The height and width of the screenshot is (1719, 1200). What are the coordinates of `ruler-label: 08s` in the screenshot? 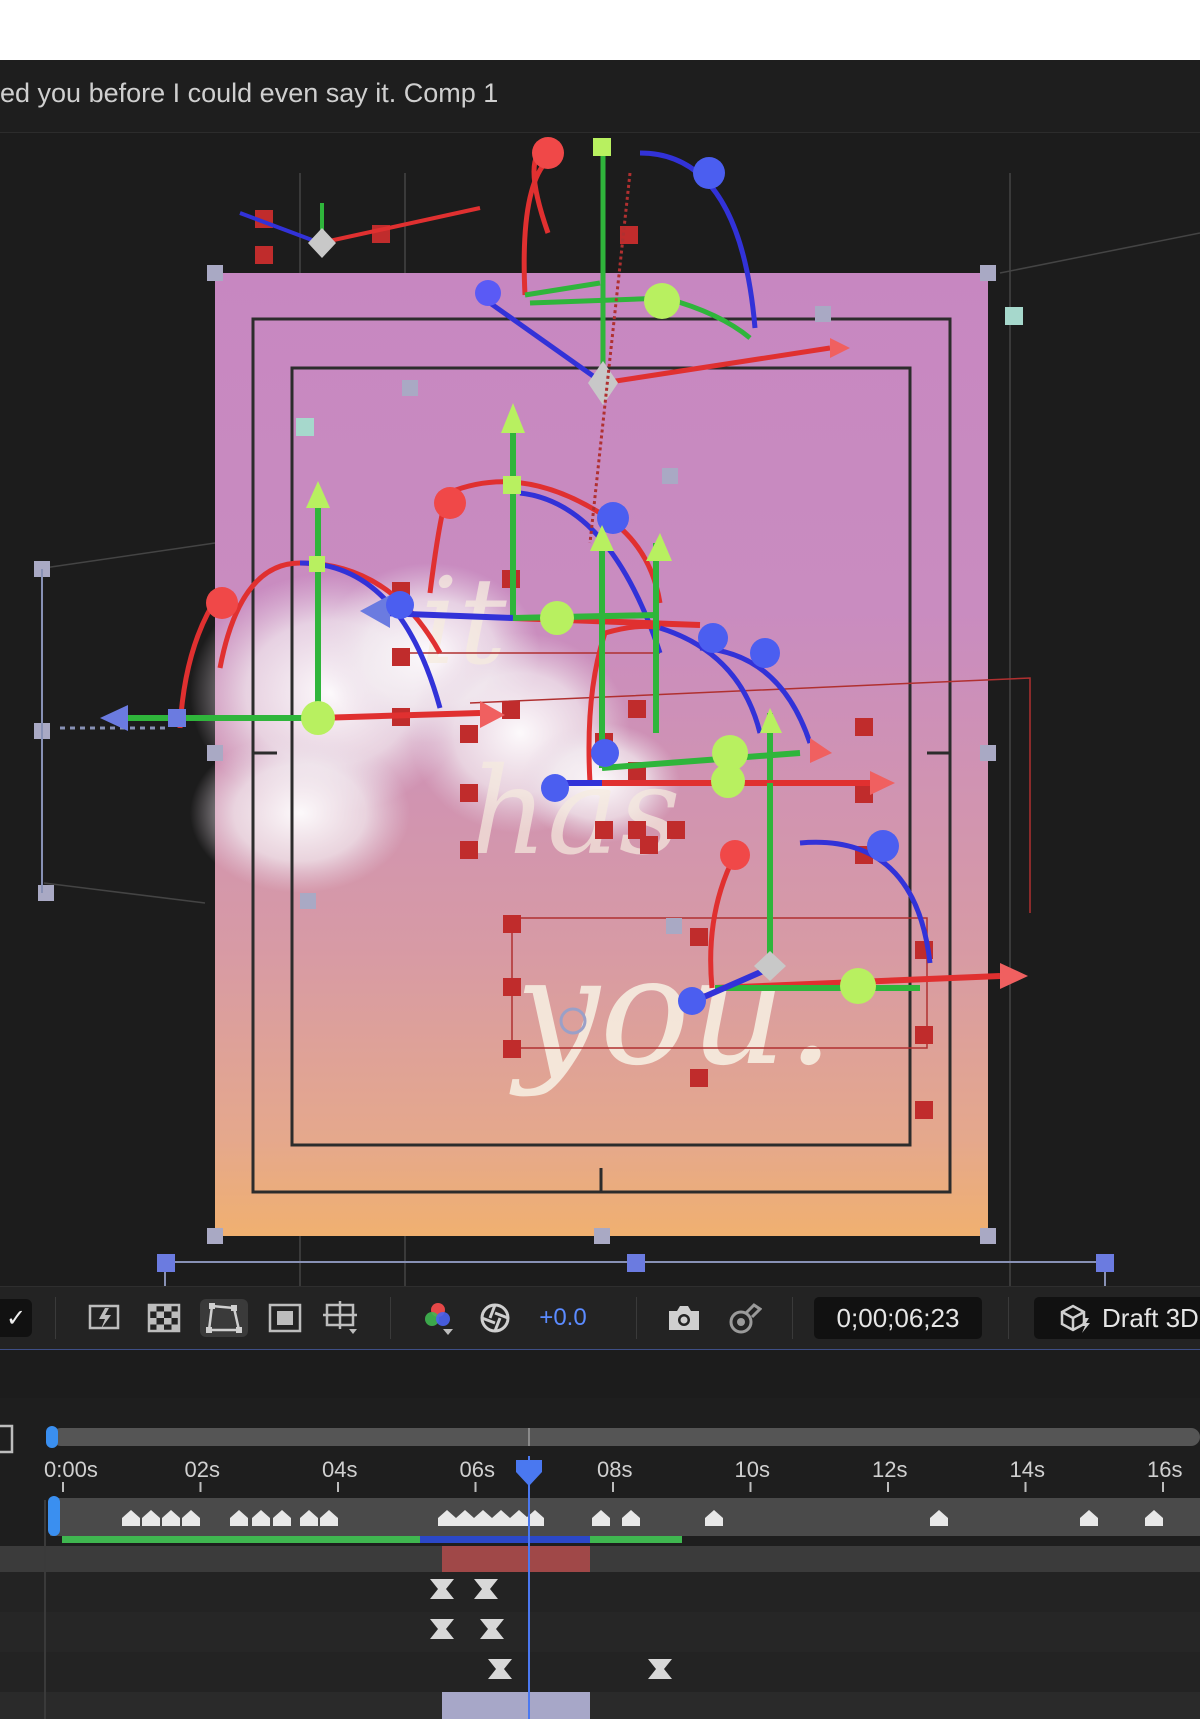 It's located at (614, 1469).